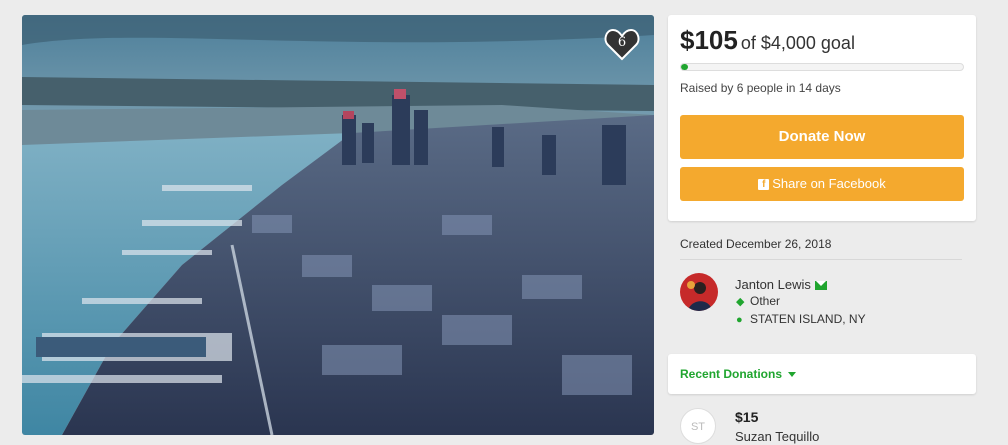 This screenshot has height=445, width=1008. What do you see at coordinates (709, 40) in the screenshot?
I see `raised-amount: $105` at bounding box center [709, 40].